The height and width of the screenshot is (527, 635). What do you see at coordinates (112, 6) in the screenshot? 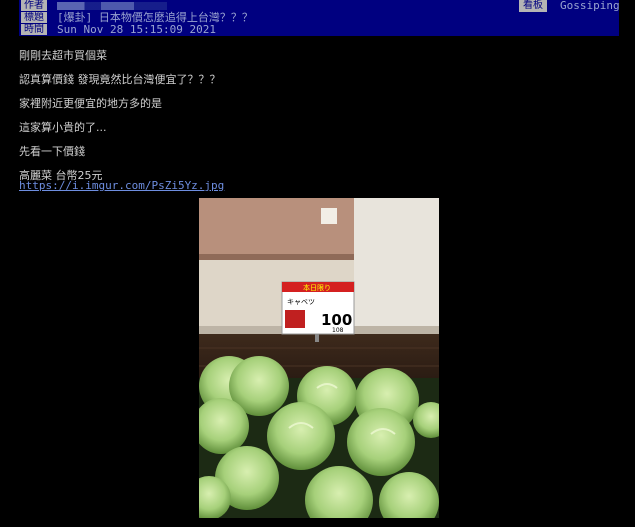
I see `author-value-redacted` at bounding box center [112, 6].